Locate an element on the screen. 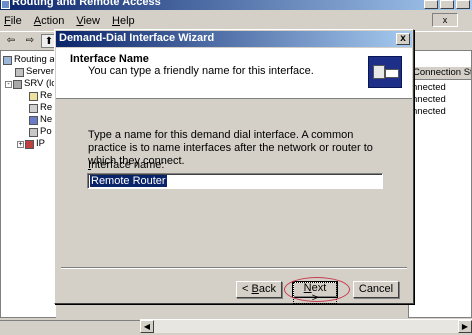 This screenshot has height=335, width=472. column-header-connection-state: Connection State is located at coordinates (440, 73).